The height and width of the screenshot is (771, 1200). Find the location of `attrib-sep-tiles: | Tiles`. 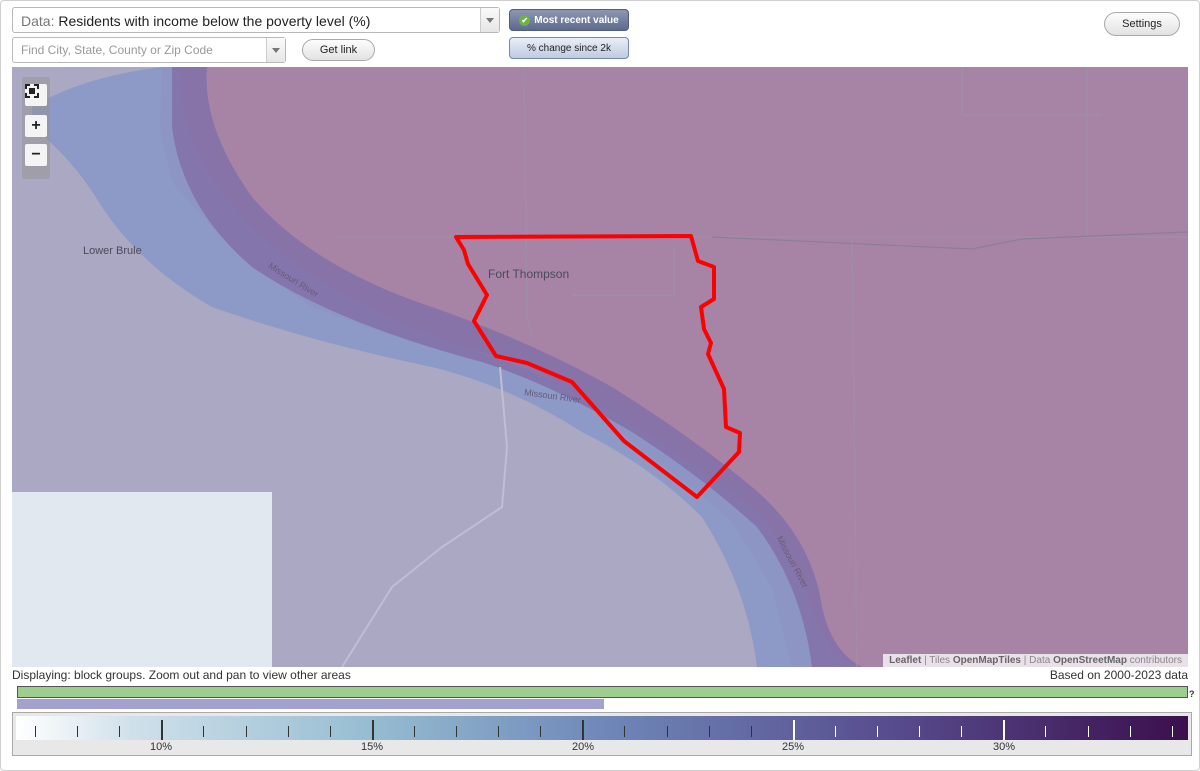

attrib-sep-tiles: | Tiles is located at coordinates (937, 660).